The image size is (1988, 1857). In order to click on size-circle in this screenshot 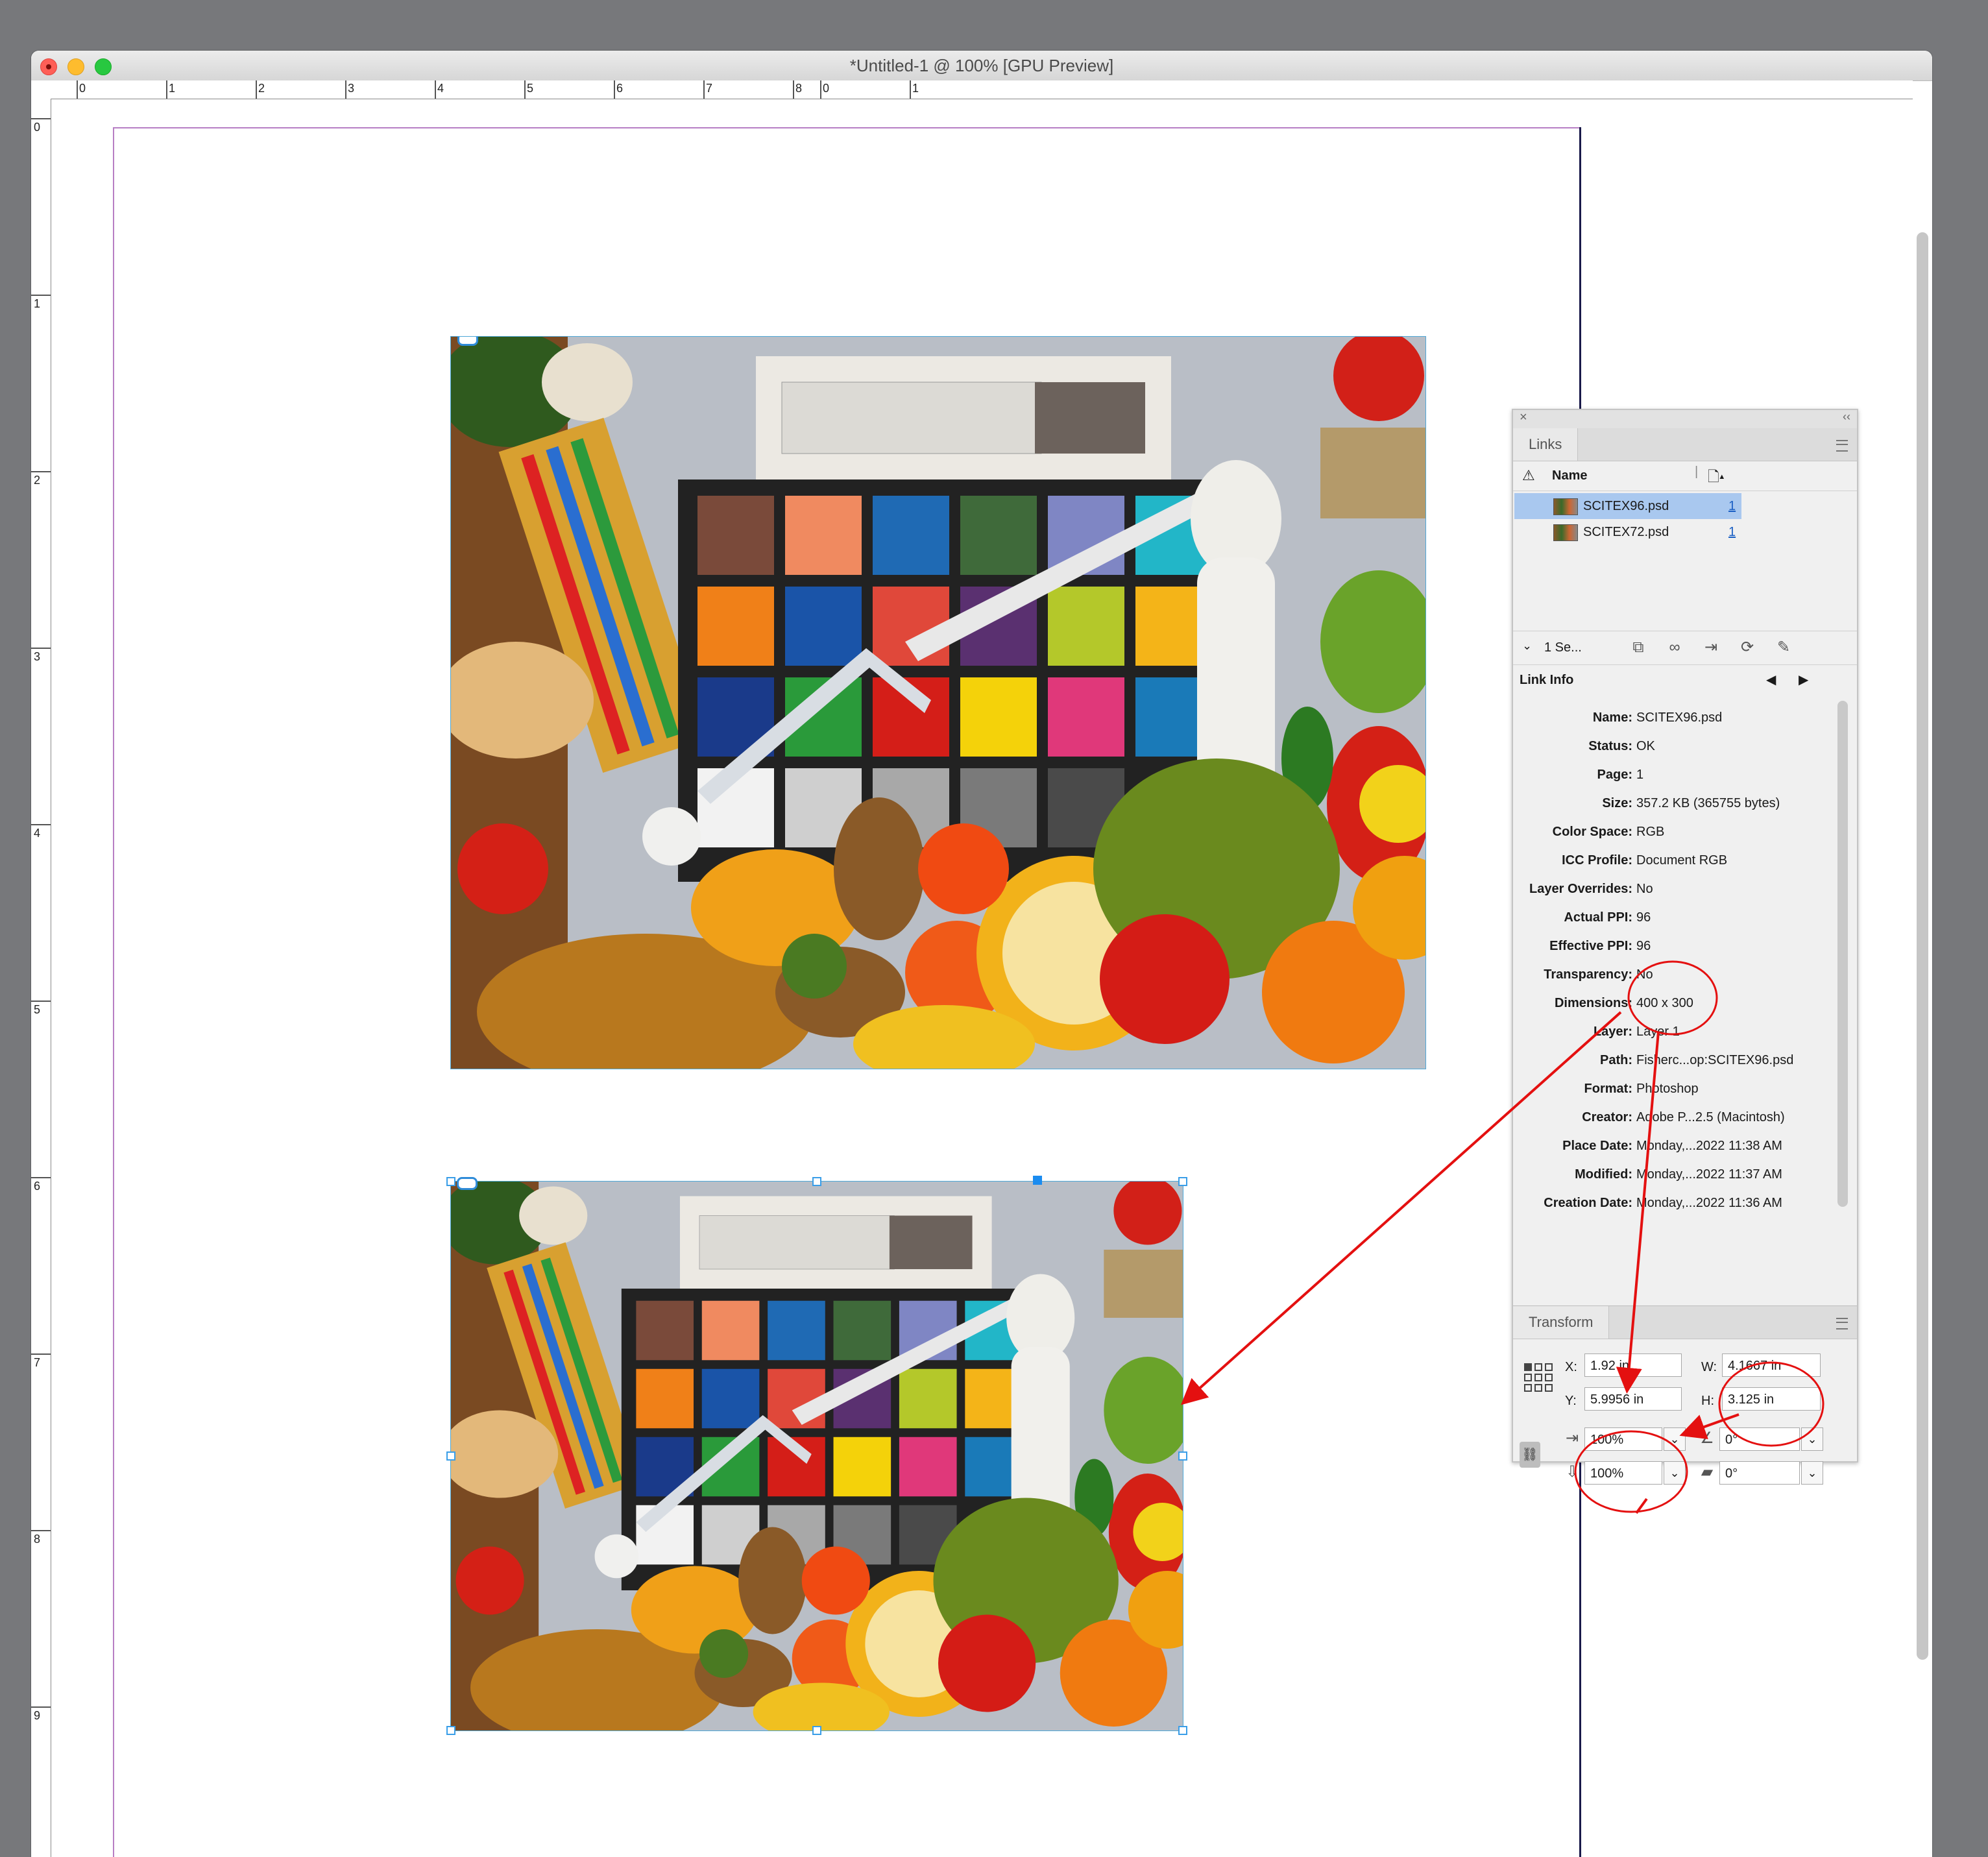, I will do `click(1771, 1404)`.